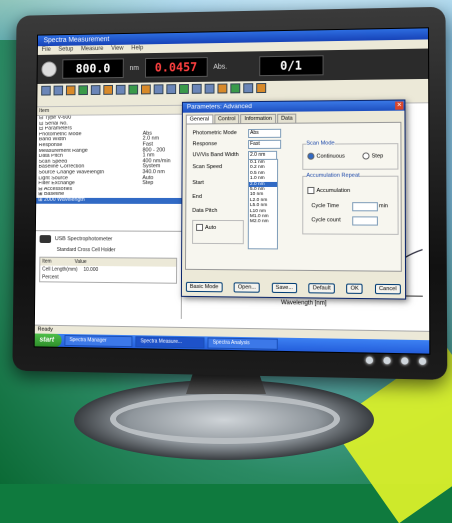 The height and width of the screenshot is (523, 452). What do you see at coordinates (214, 133) in the screenshot?
I see `photometric-mode-label: Photometric Mode` at bounding box center [214, 133].